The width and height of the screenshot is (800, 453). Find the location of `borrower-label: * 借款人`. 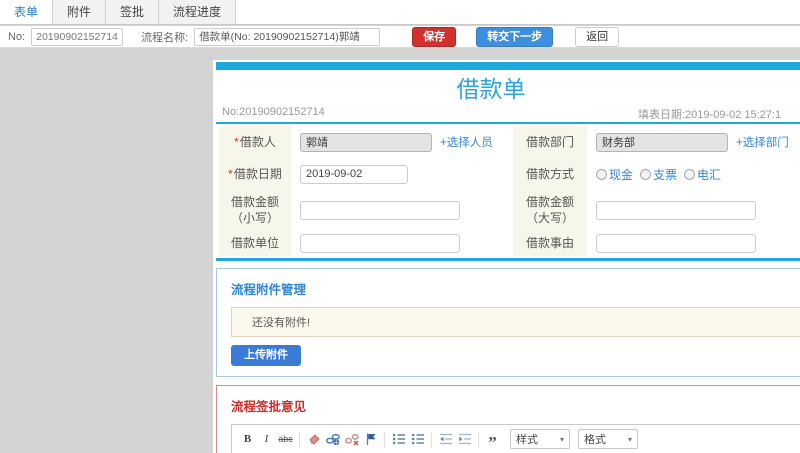

borrower-label: * 借款人 is located at coordinates (255, 142).